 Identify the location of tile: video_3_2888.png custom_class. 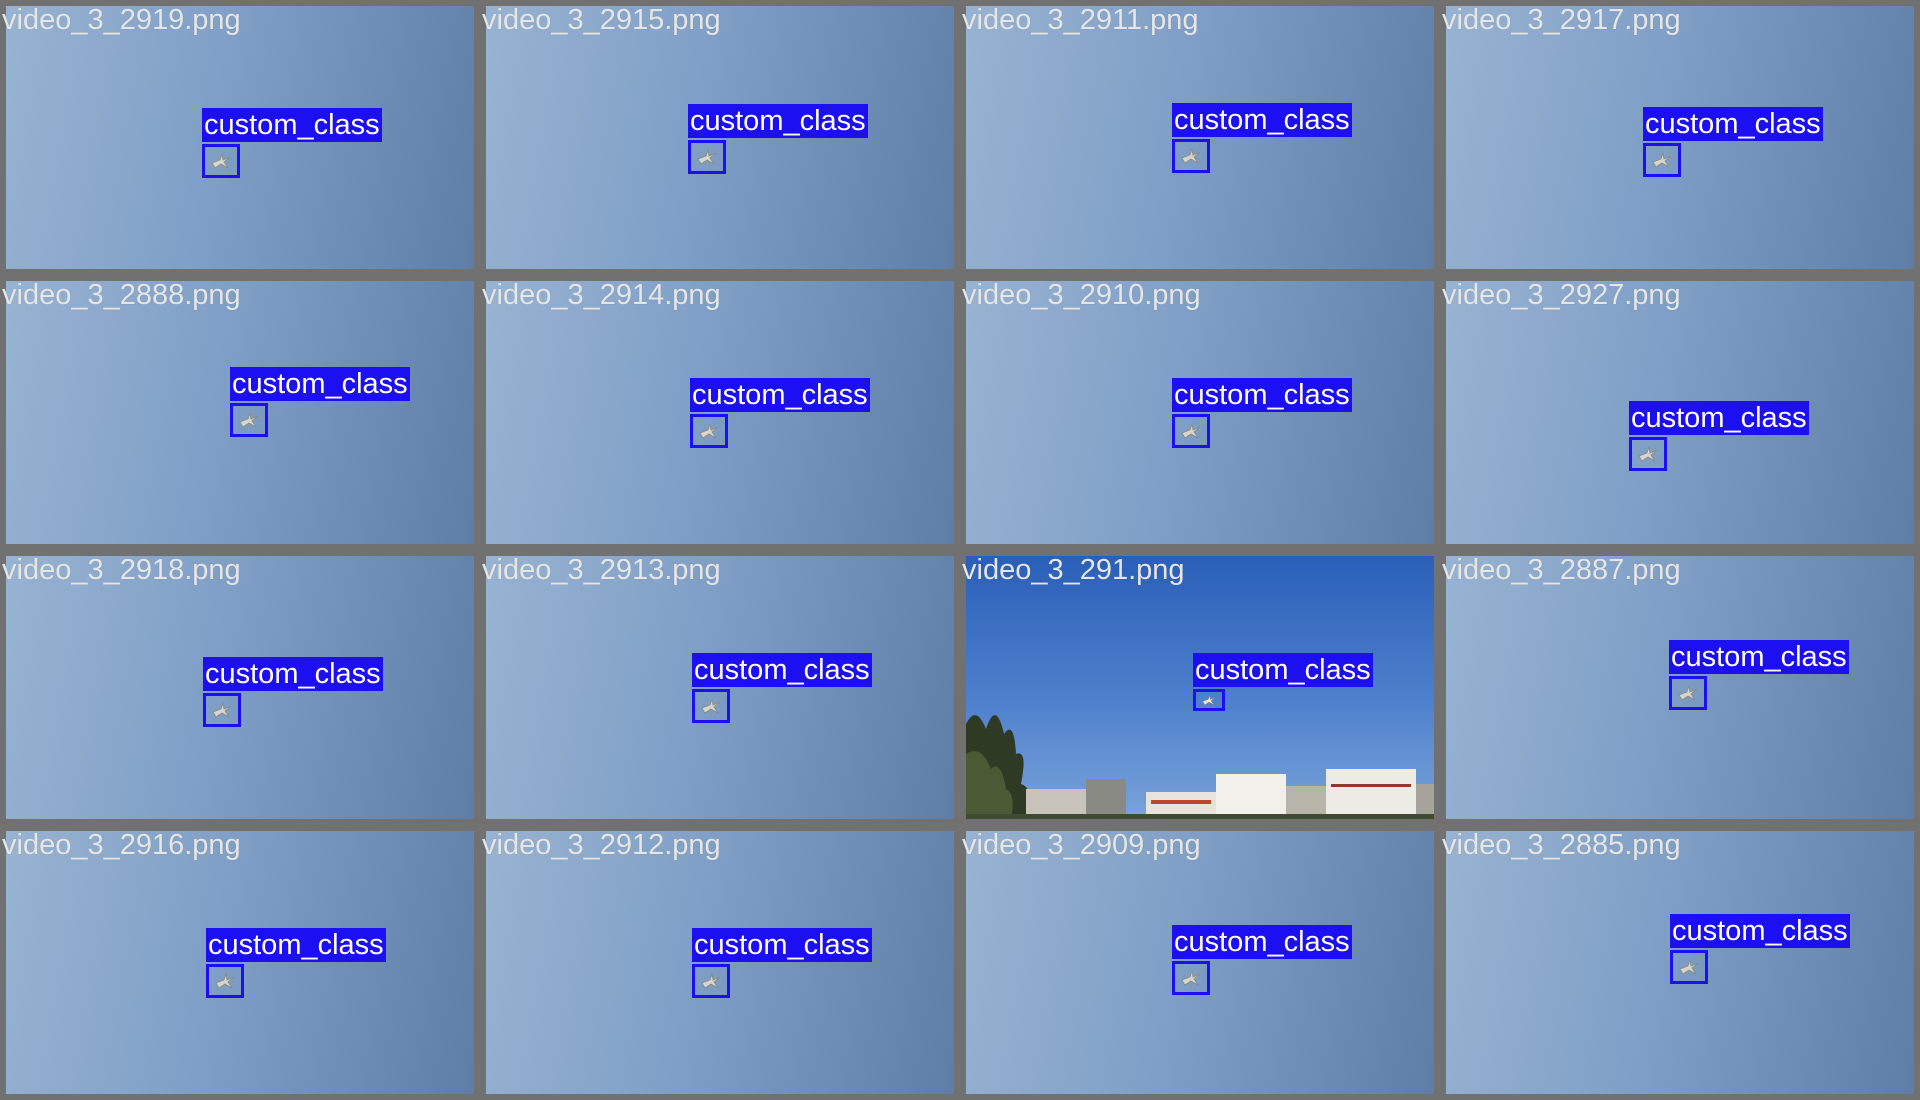
(240, 412).